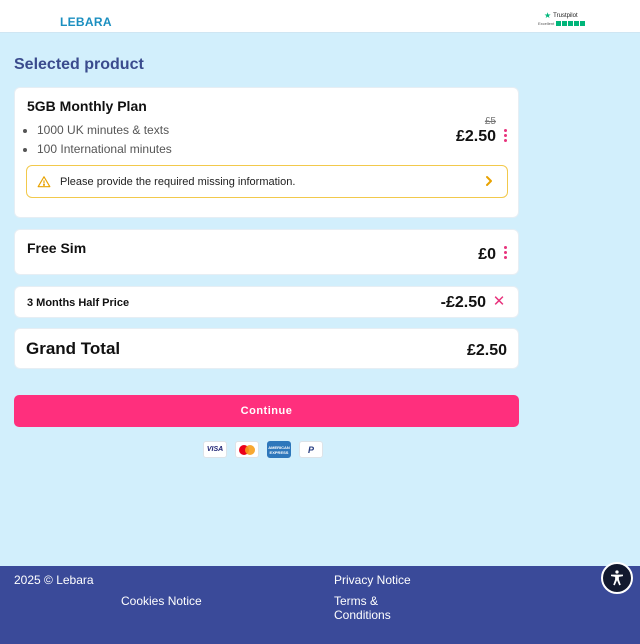 This screenshot has width=640, height=644. What do you see at coordinates (490, 121) in the screenshot?
I see `plan-old-price: £5` at bounding box center [490, 121].